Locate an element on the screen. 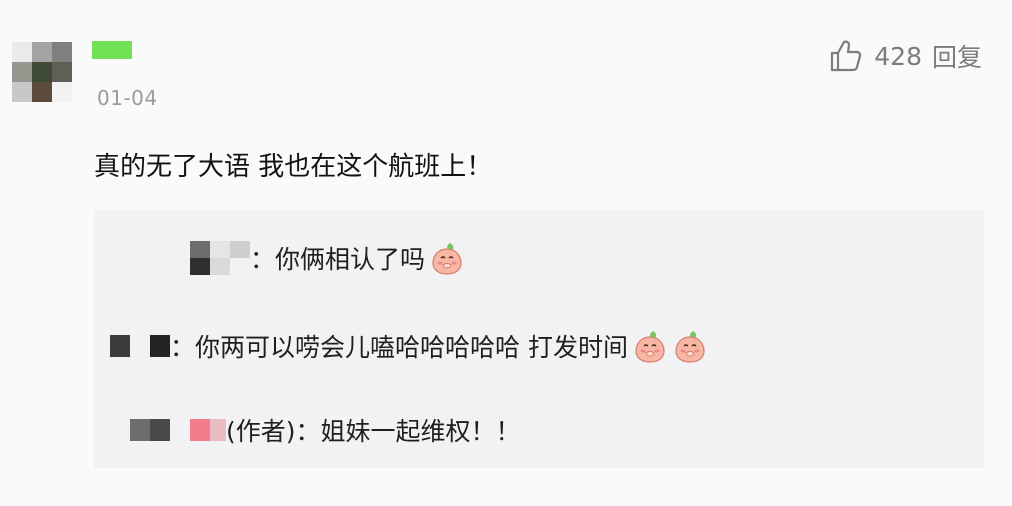  reply-item: ： 你俩相认了吗 is located at coordinates (327, 258).